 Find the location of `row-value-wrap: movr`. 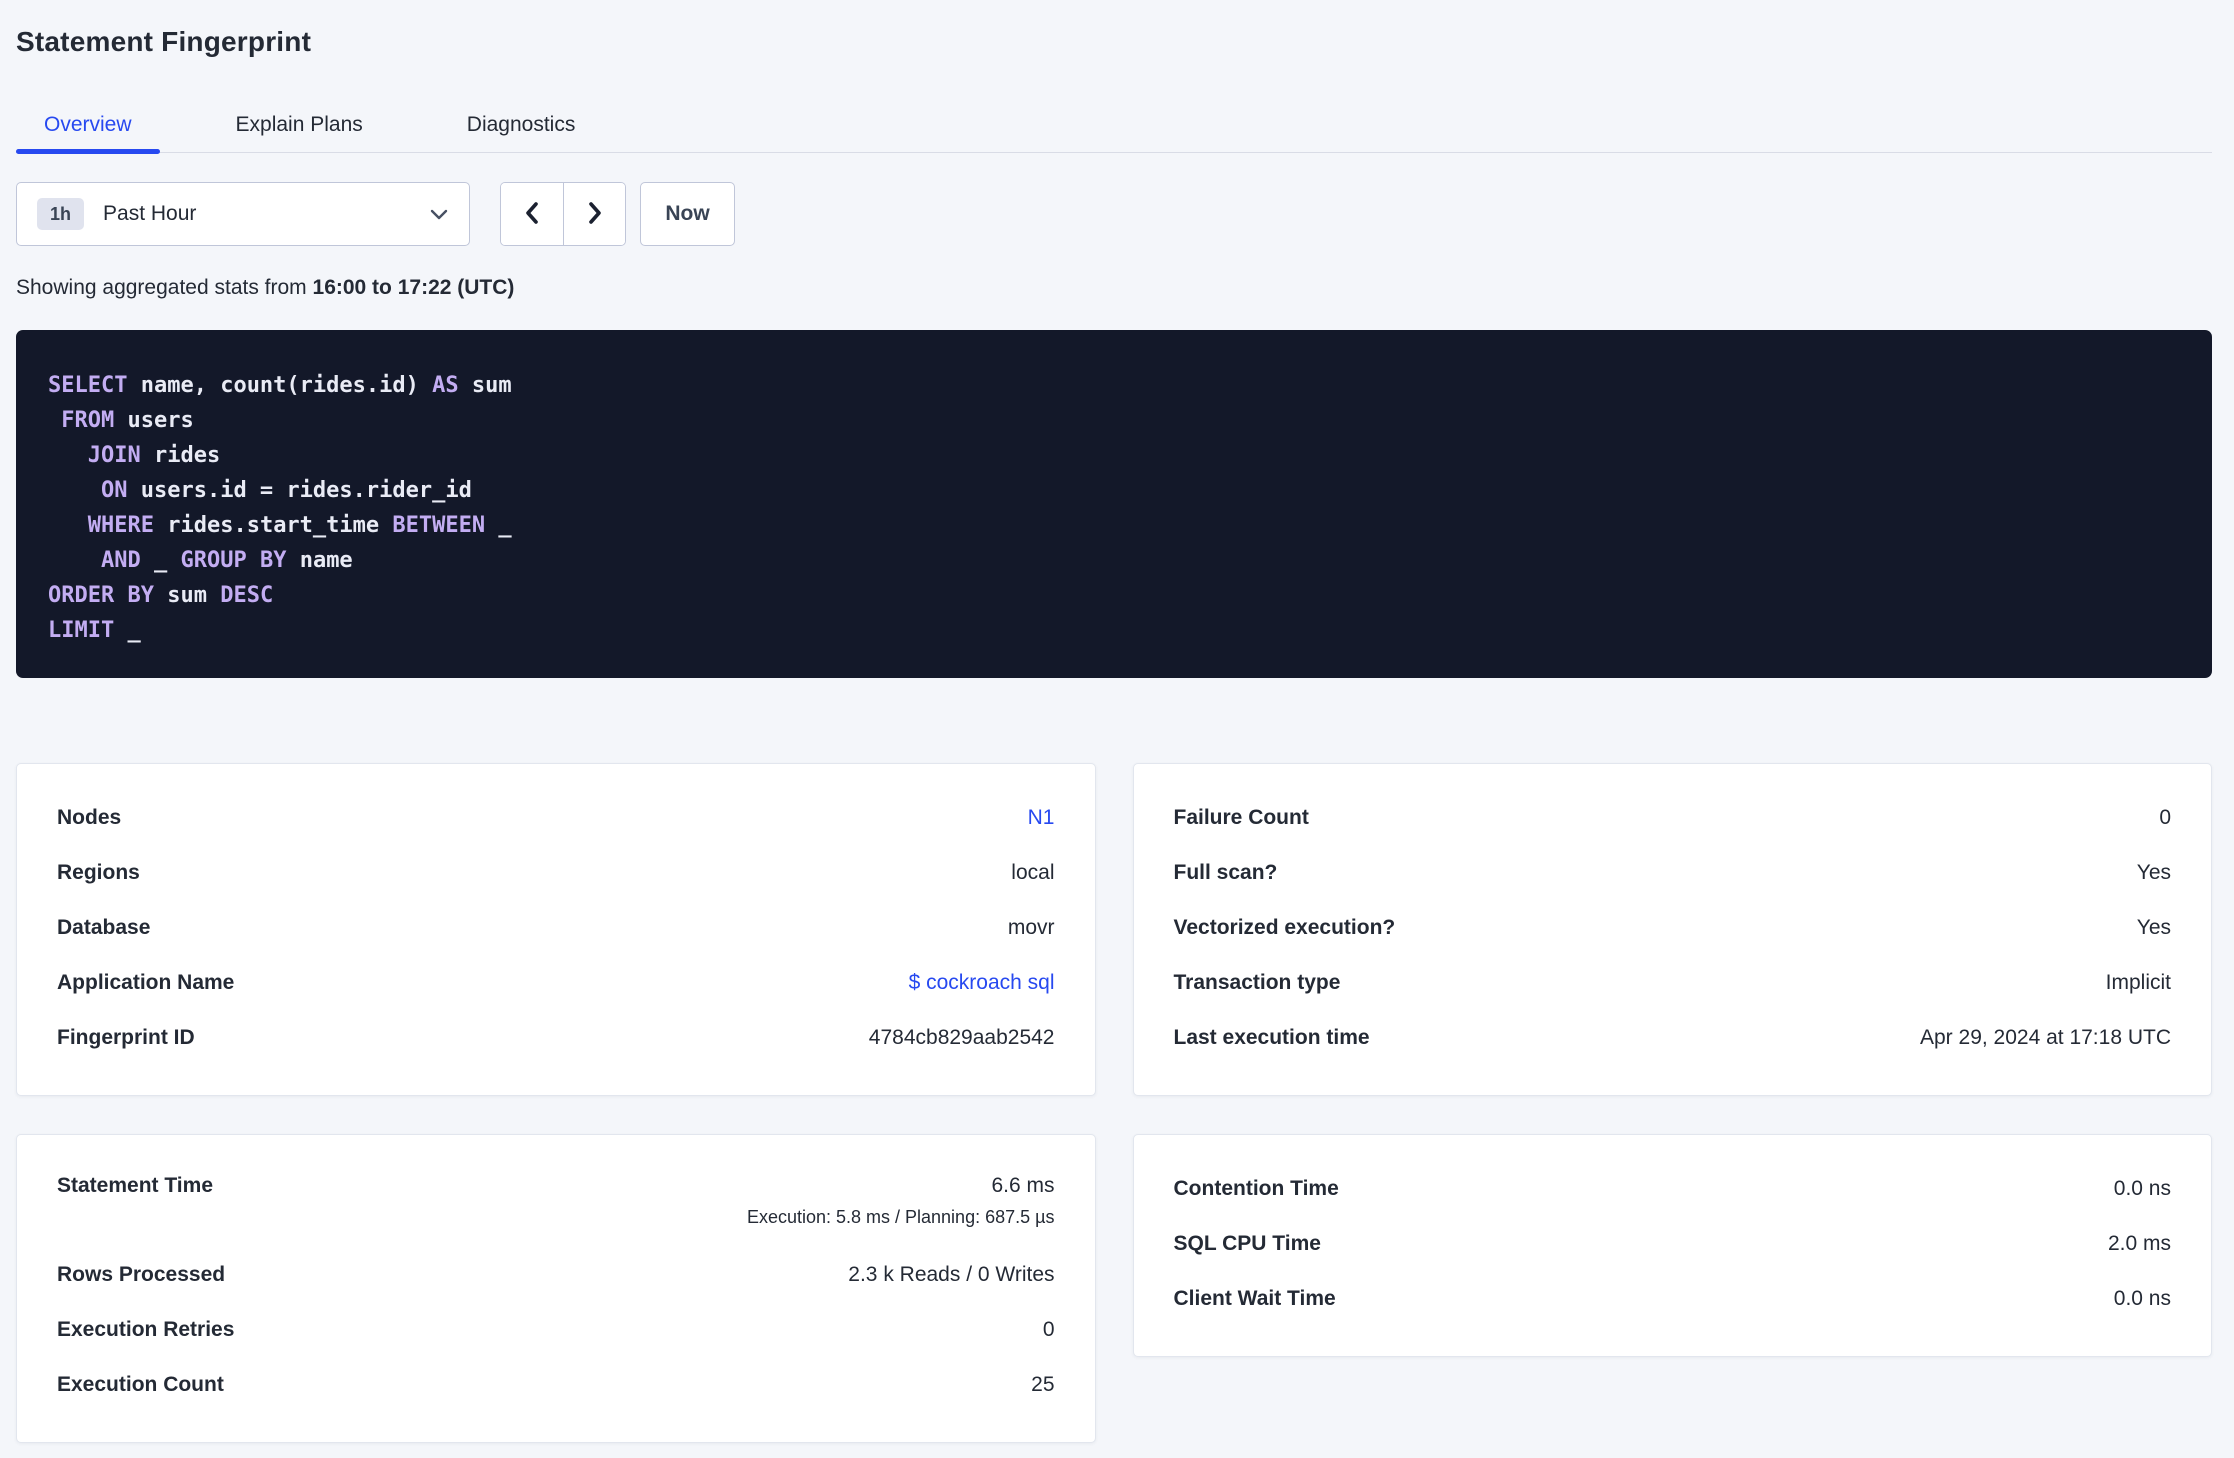

row-value-wrap: movr is located at coordinates (1031, 928).